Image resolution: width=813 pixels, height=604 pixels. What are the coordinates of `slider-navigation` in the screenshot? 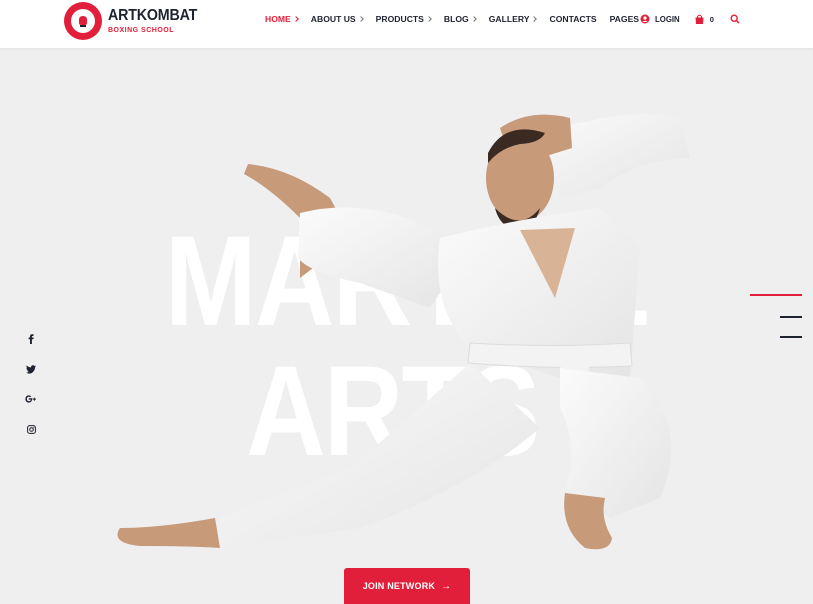 It's located at (778, 324).